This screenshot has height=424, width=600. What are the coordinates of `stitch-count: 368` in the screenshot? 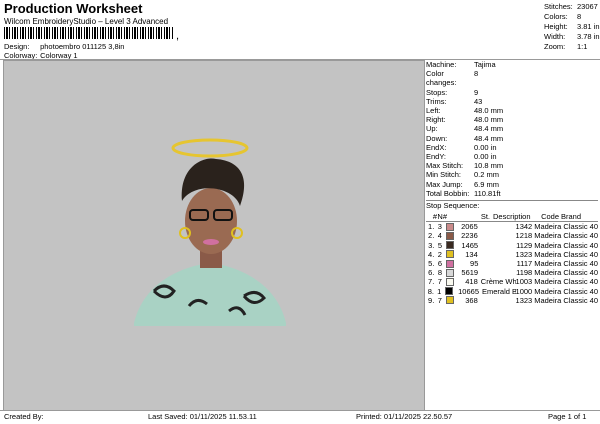 It's located at (471, 300).